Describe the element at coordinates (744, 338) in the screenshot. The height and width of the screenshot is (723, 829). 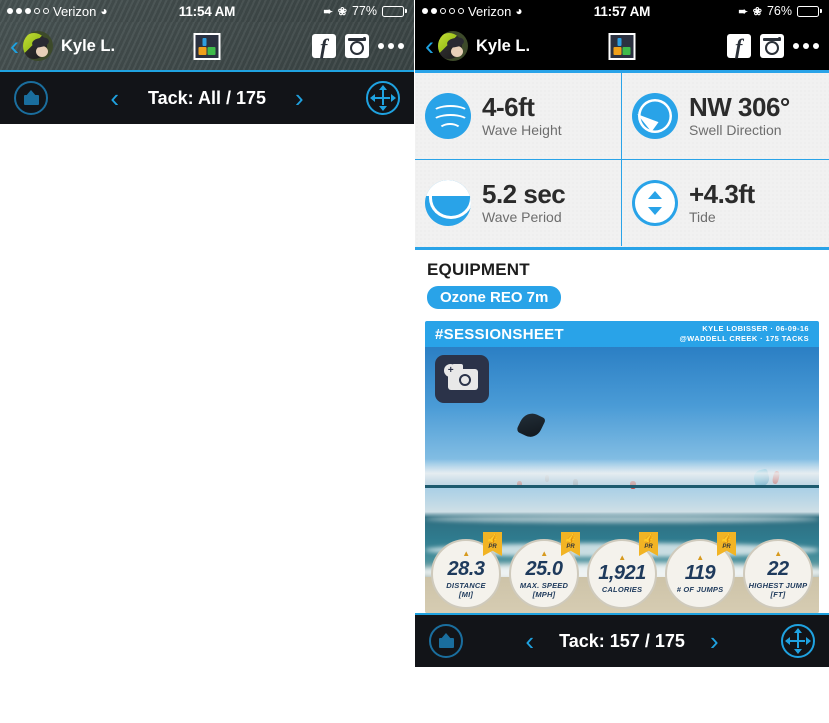
I see `session-sheet-meta-line2: @WADDELL CREEK · 175 TACKS` at that location.